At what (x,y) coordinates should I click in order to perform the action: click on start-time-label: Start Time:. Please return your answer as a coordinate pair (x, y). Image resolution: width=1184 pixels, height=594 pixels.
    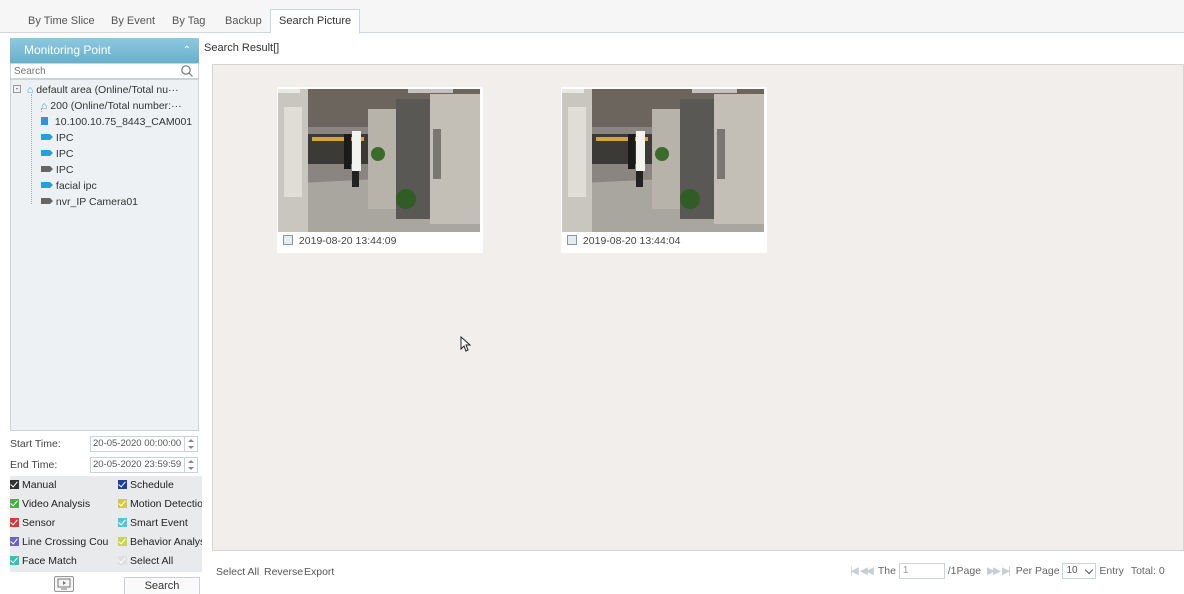
    Looking at the image, I should click on (35, 444).